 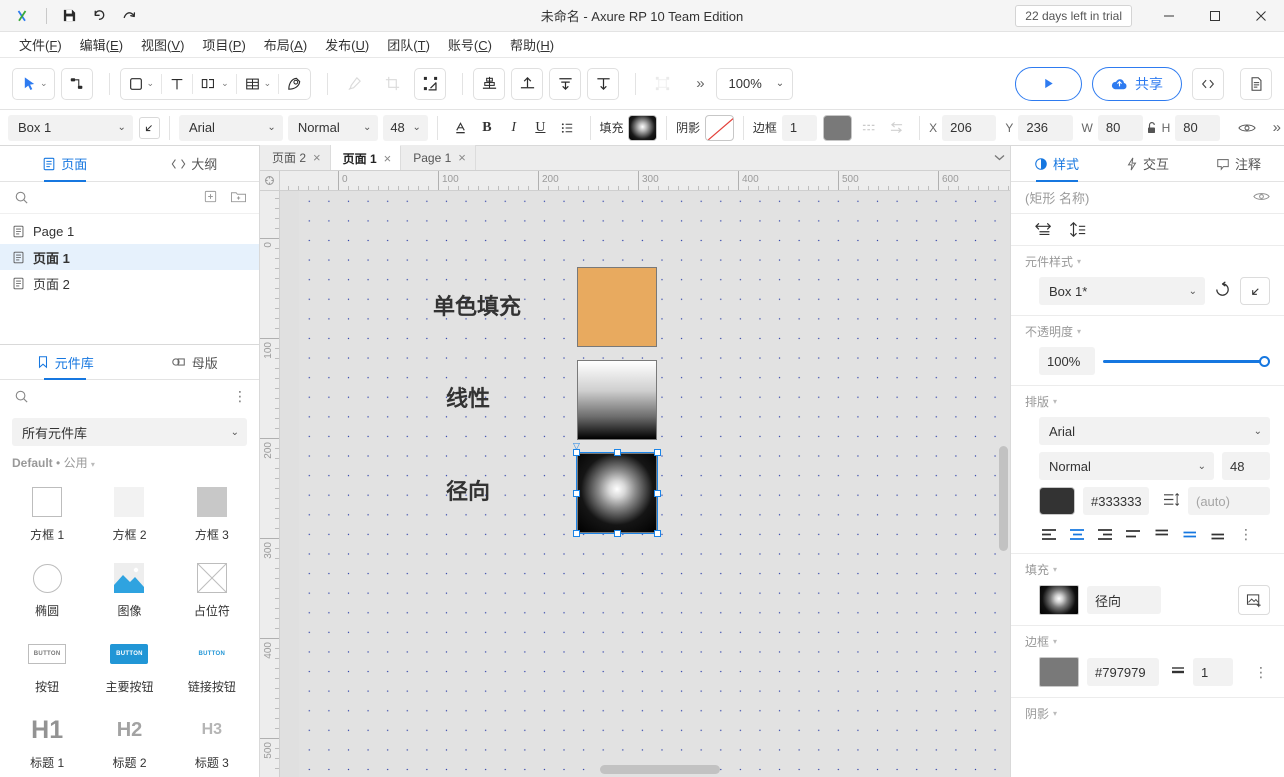 I want to click on doc-tab-yemian1: 页面 1 ×, so click(x=366, y=157).